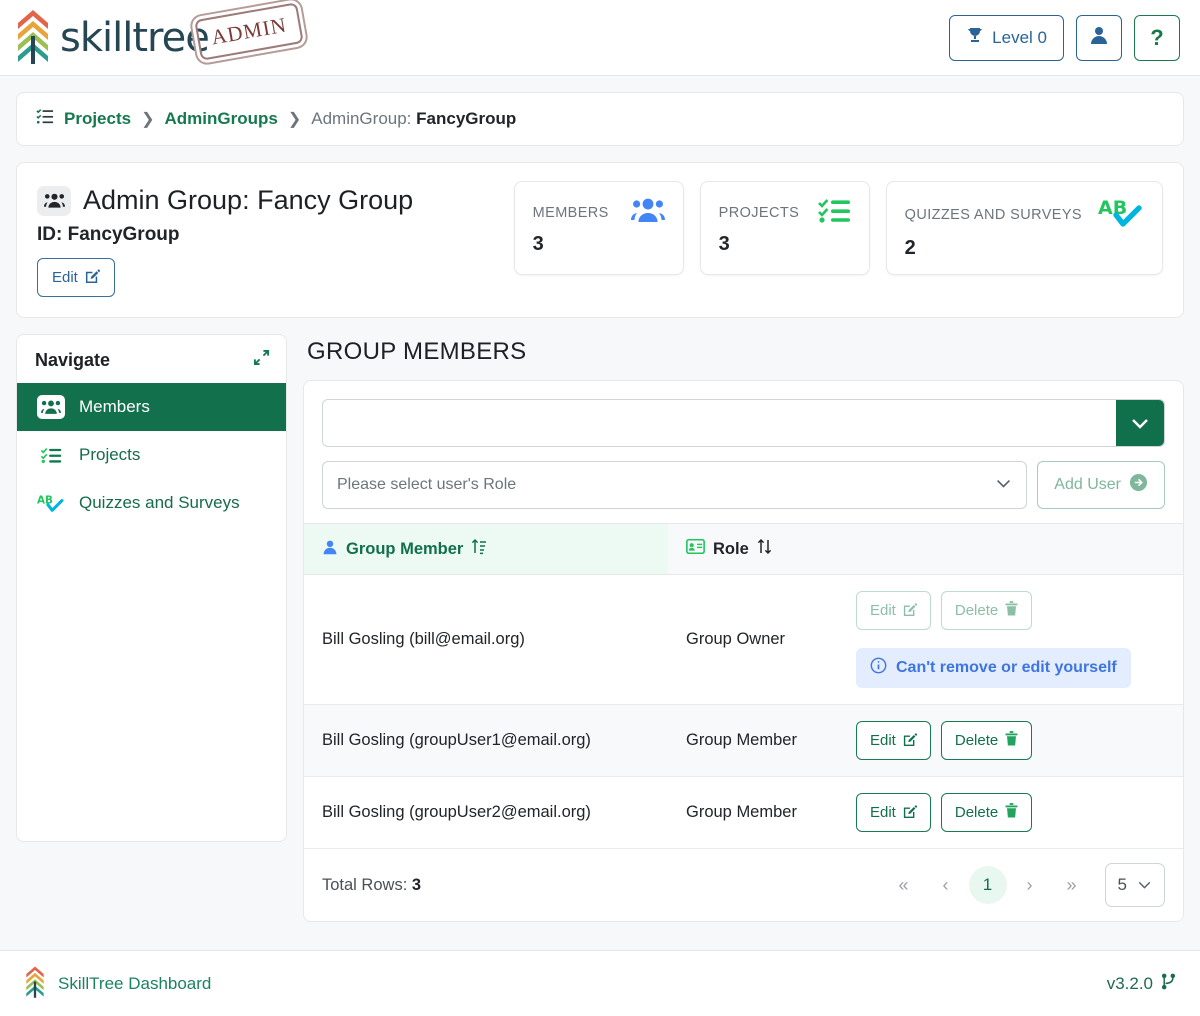 Image resolution: width=1200 pixels, height=1016 pixels. I want to click on stat-card-projects: PROJECTS 3, so click(784, 228).